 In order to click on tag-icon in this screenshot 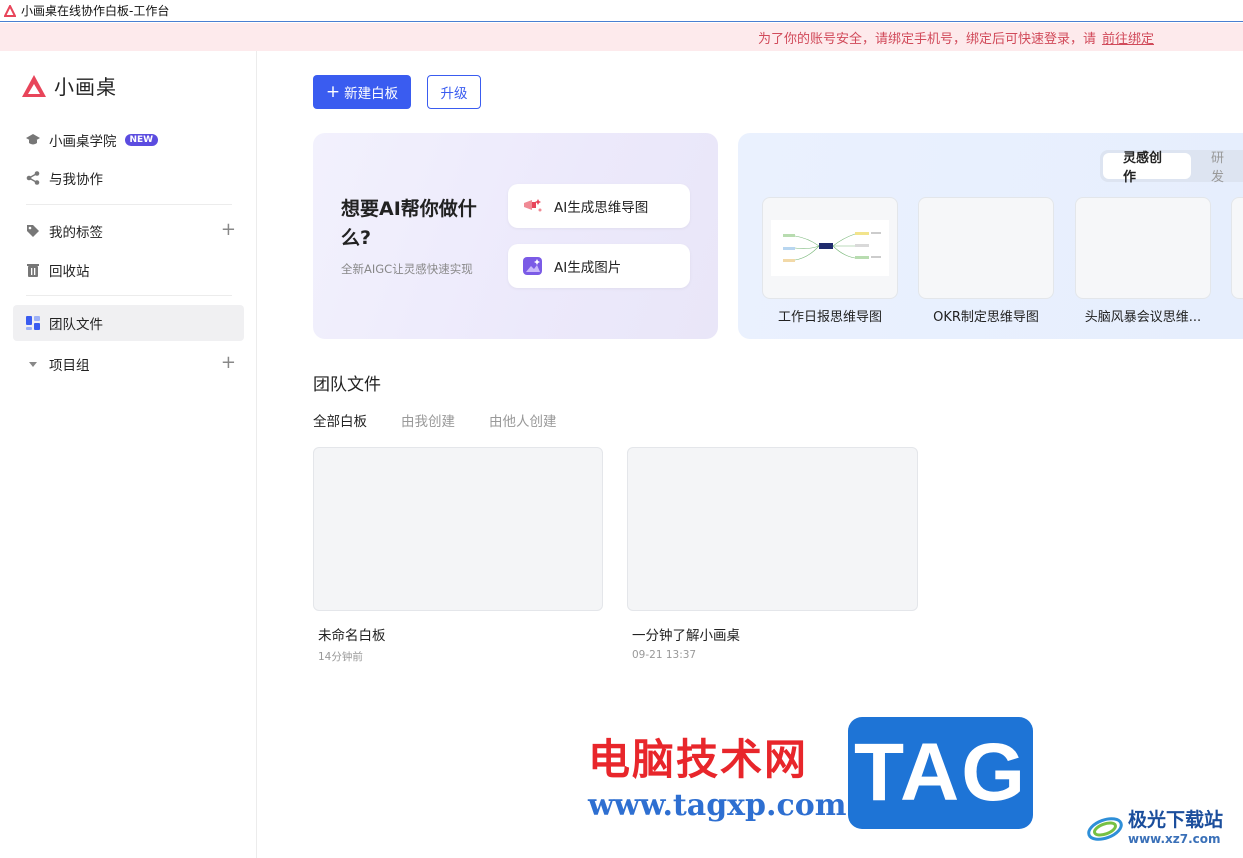, I will do `click(33, 231)`.